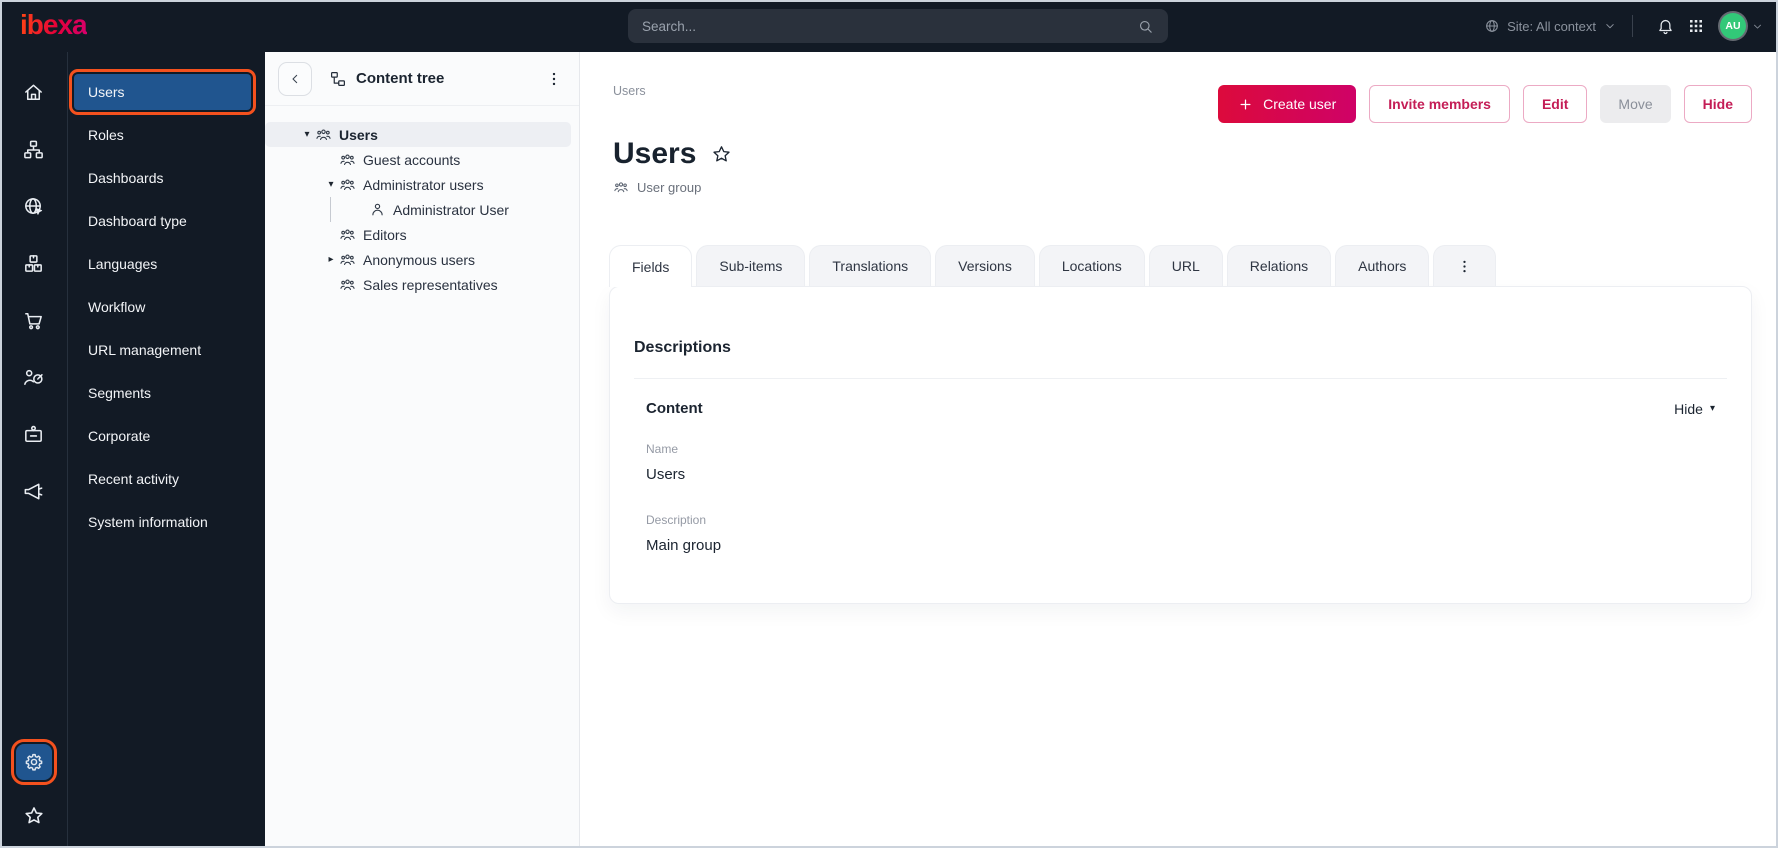 This screenshot has height=848, width=1778. I want to click on hide-button: Hide, so click(1717, 104).